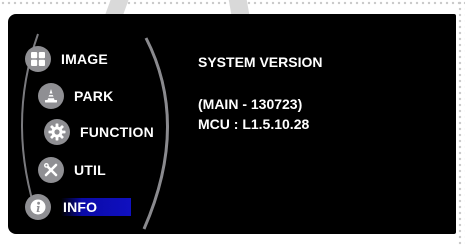 The height and width of the screenshot is (245, 465). Describe the element at coordinates (51, 96) in the screenshot. I see `traffic-cone-icon` at that location.